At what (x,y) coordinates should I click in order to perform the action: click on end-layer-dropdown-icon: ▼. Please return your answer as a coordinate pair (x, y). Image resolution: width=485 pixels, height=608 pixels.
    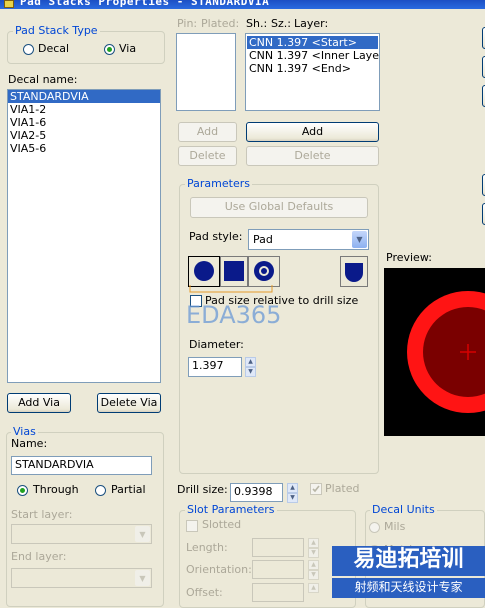
    Looking at the image, I should click on (142, 578).